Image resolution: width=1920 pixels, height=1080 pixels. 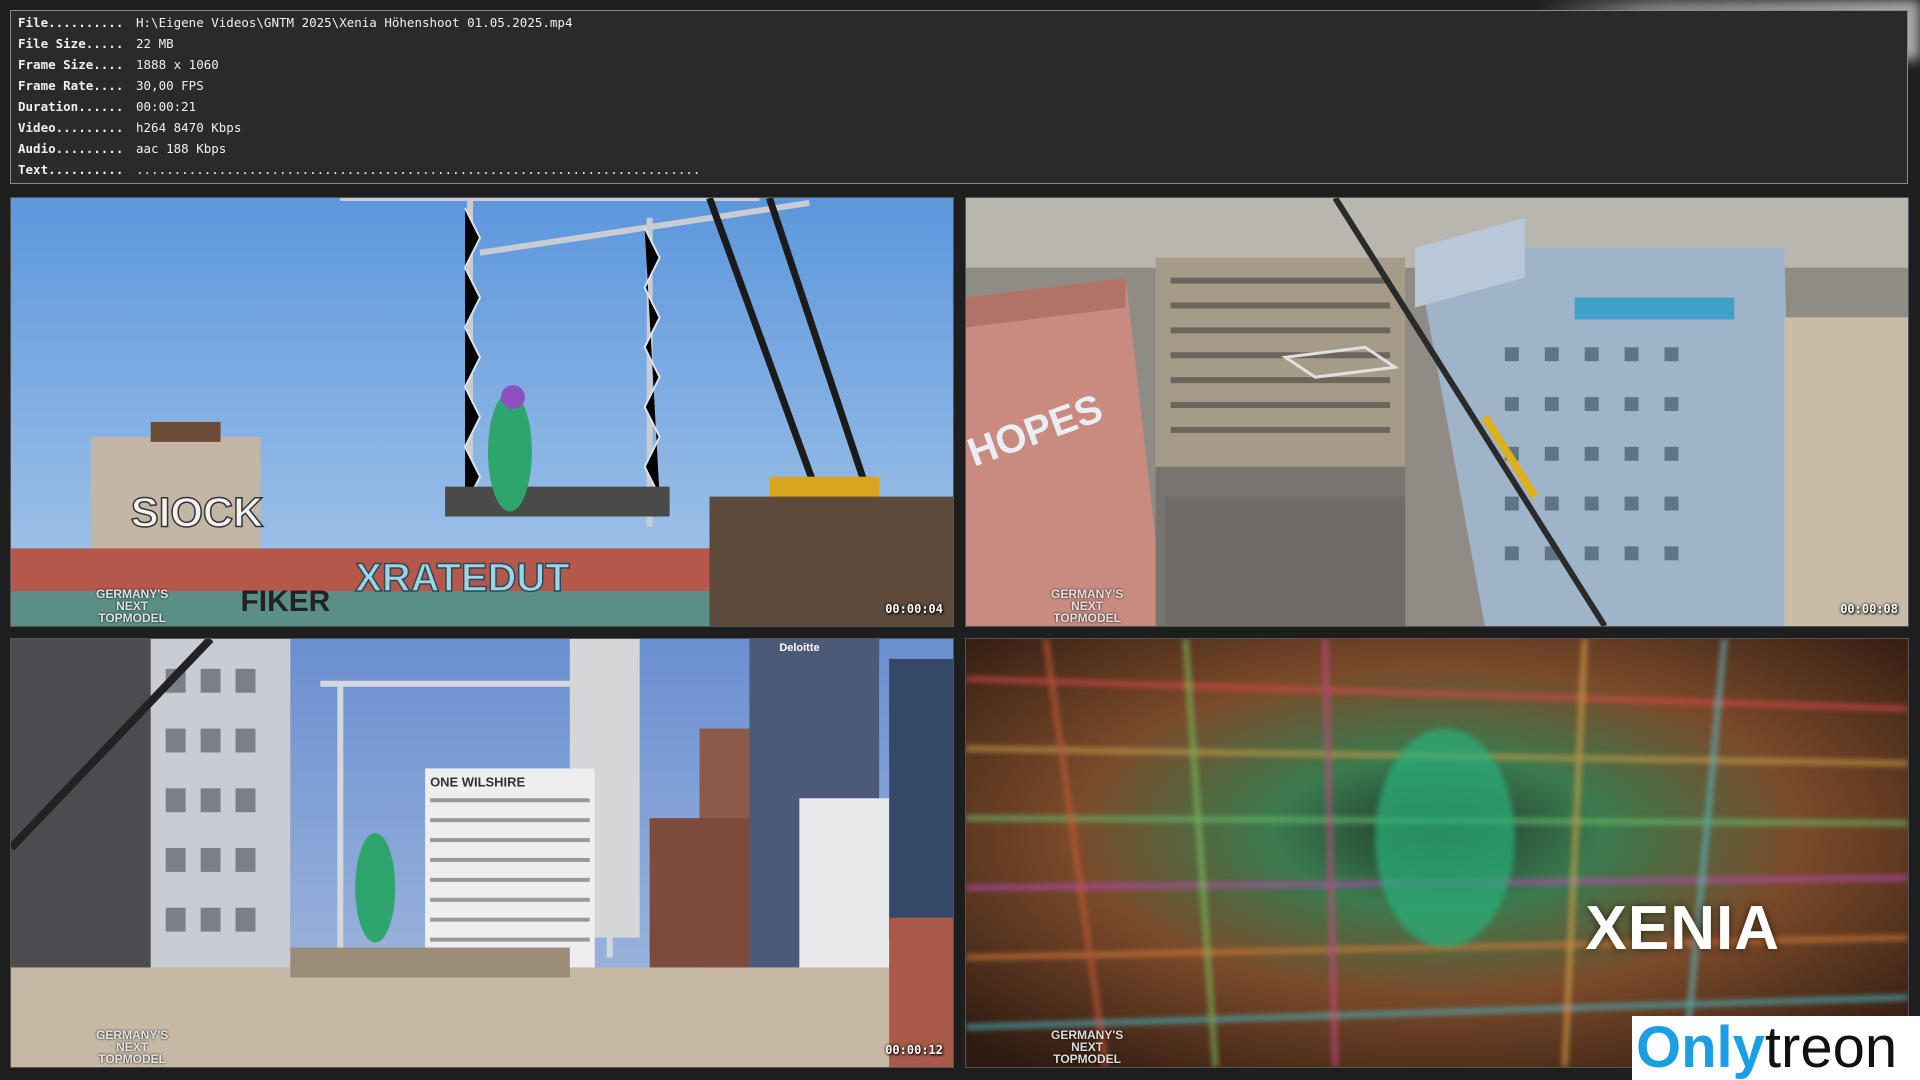 I want to click on graffiti-siock: SIOCK, so click(x=197, y=512).